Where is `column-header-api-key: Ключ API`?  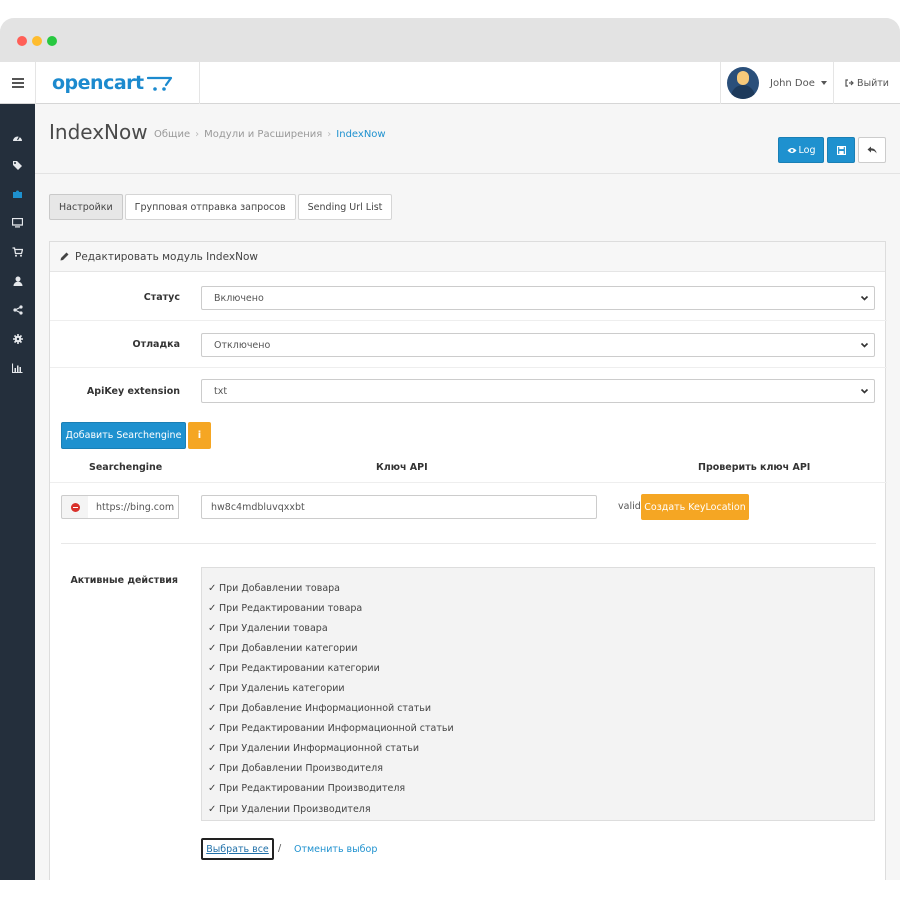 column-header-api-key: Ключ API is located at coordinates (402, 467).